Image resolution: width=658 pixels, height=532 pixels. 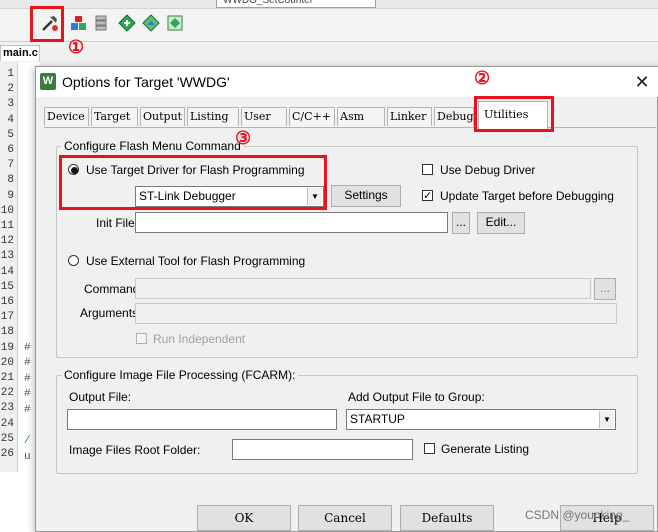 What do you see at coordinates (7, 271) in the screenshot?
I see `line-number: 14` at bounding box center [7, 271].